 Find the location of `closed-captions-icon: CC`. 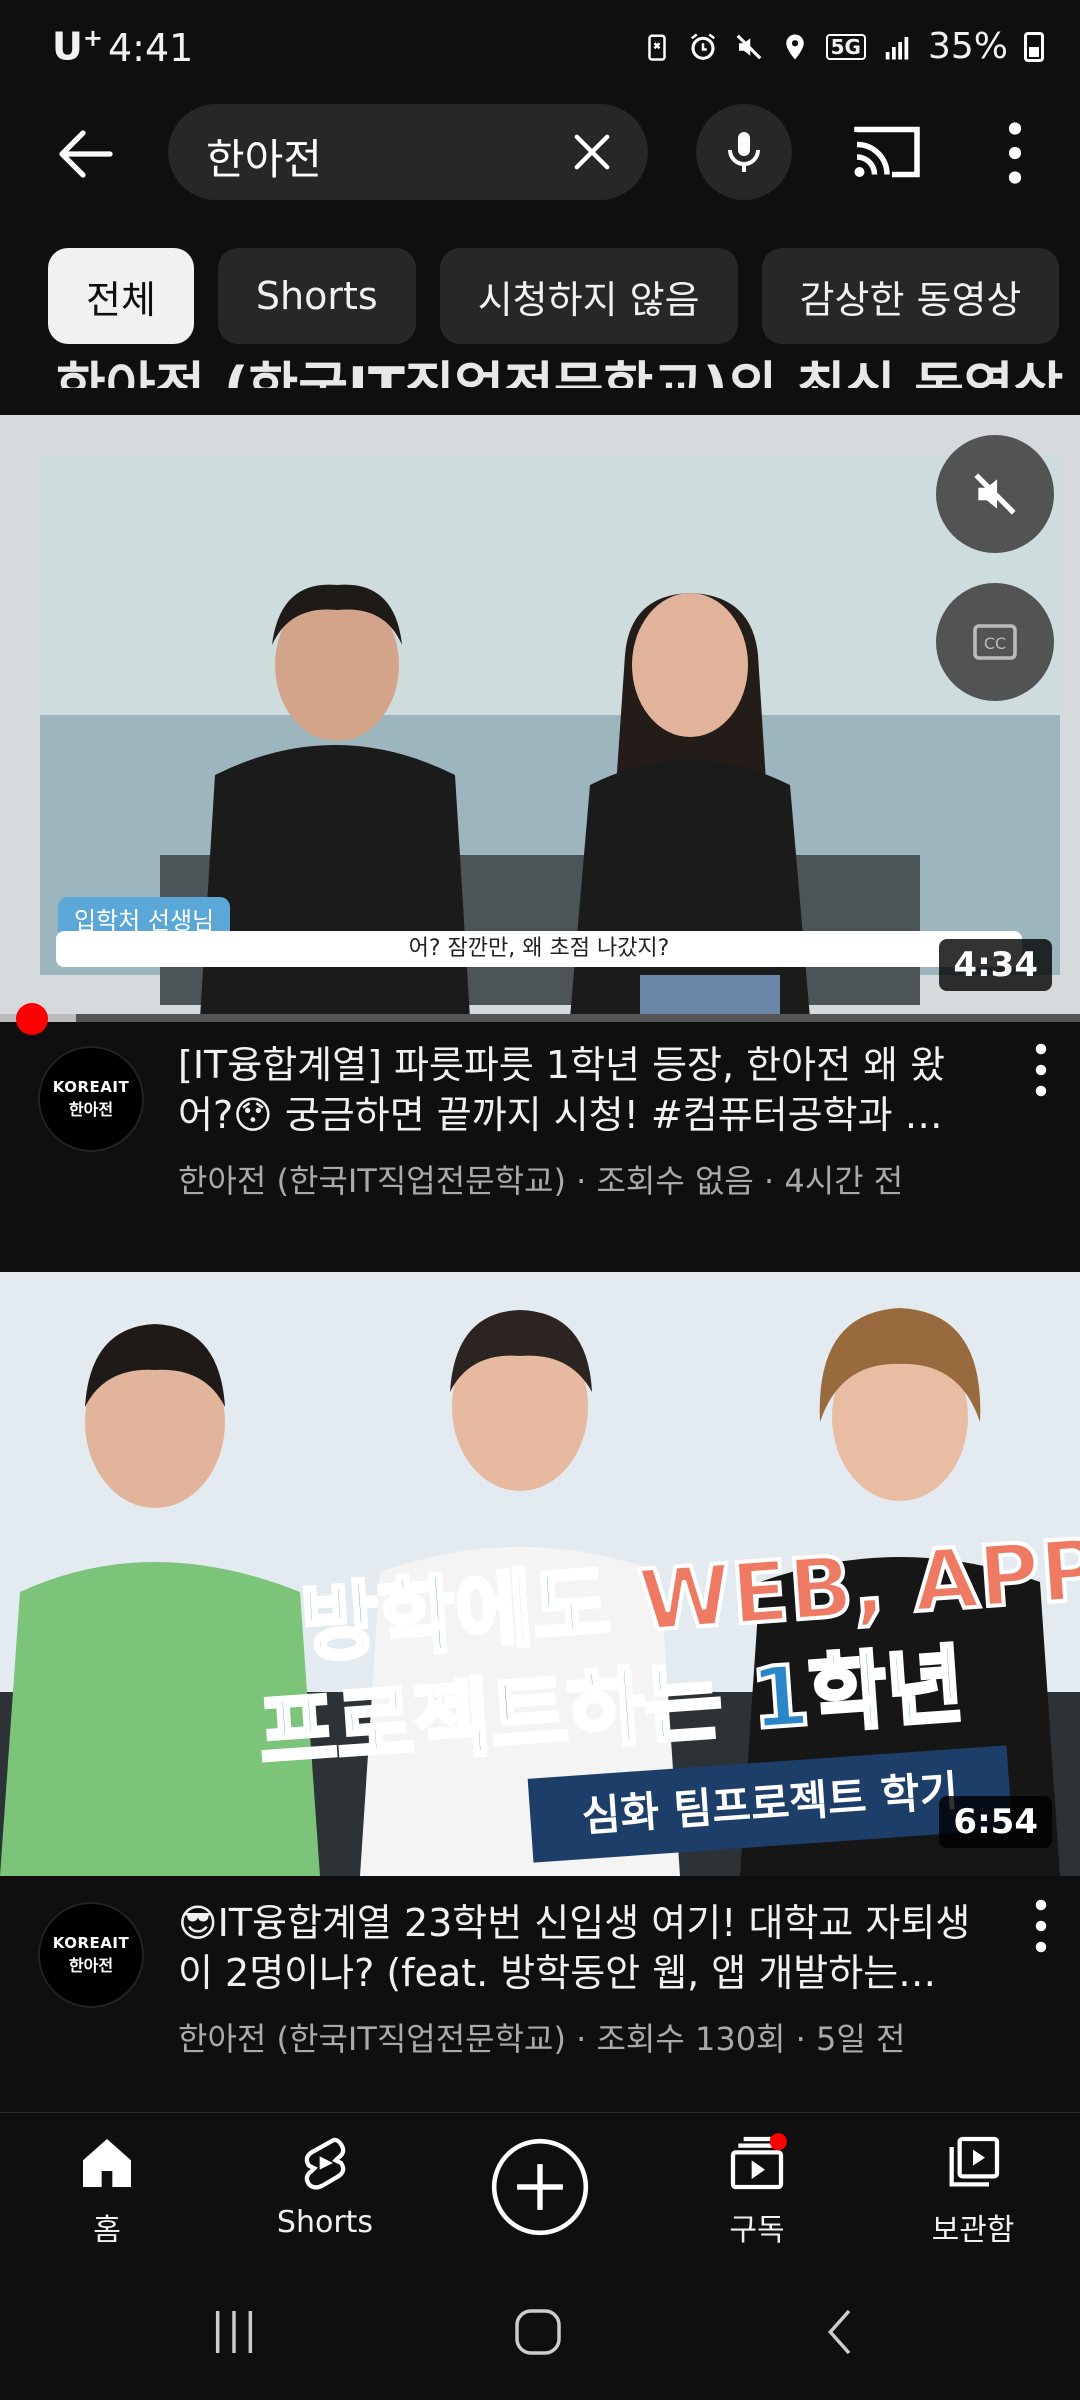

closed-captions-icon: CC is located at coordinates (995, 642).